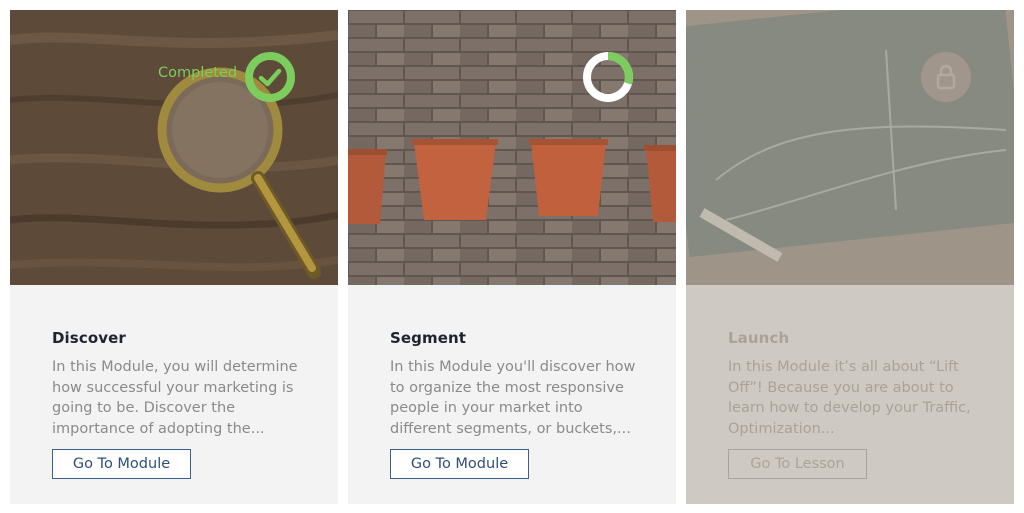 The height and width of the screenshot is (513, 1024). What do you see at coordinates (608, 77) in the screenshot?
I see `progress-ring-icon` at bounding box center [608, 77].